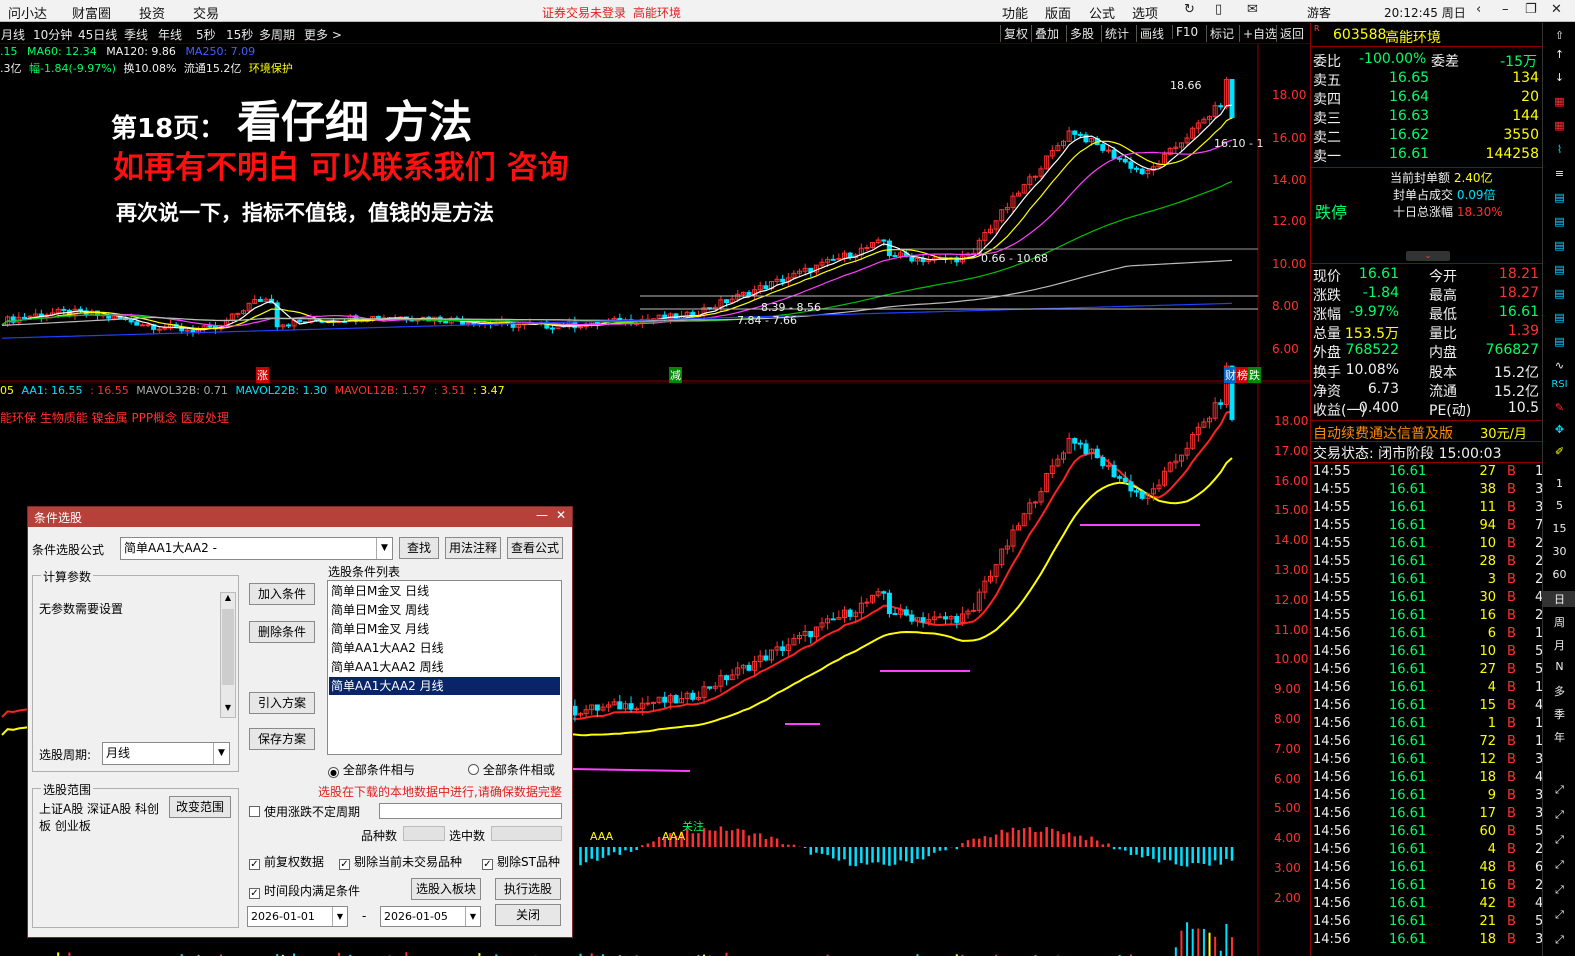 This screenshot has width=1575, height=956. Describe the element at coordinates (584, 12) in the screenshot. I see `login-warning: 证券交易未登录` at that location.